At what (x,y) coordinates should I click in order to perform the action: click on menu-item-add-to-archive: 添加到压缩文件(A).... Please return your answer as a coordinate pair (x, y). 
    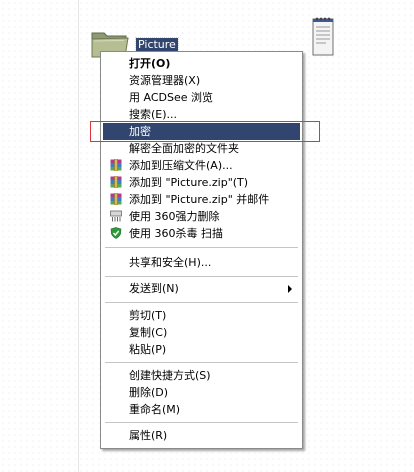
    Looking at the image, I should click on (201, 165).